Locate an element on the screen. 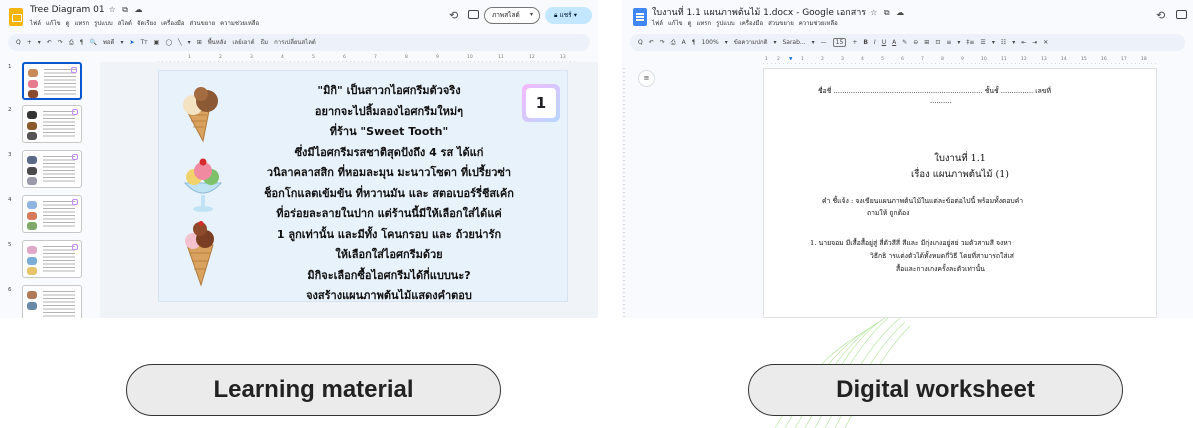 Image resolution: width=1193 pixels, height=428 pixels. link-icon: ⊖ is located at coordinates (915, 42).